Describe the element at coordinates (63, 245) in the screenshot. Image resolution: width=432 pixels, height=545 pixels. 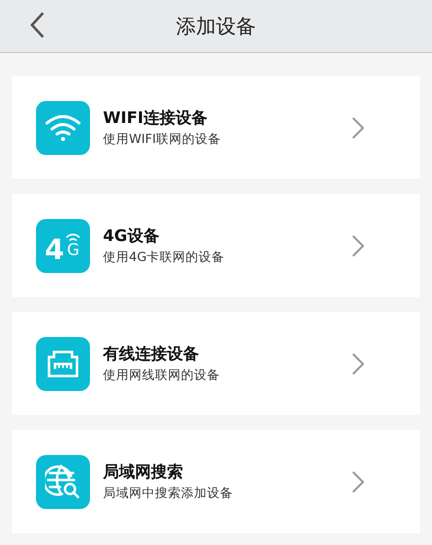
I see `4g-signal-icon: 4 G` at that location.